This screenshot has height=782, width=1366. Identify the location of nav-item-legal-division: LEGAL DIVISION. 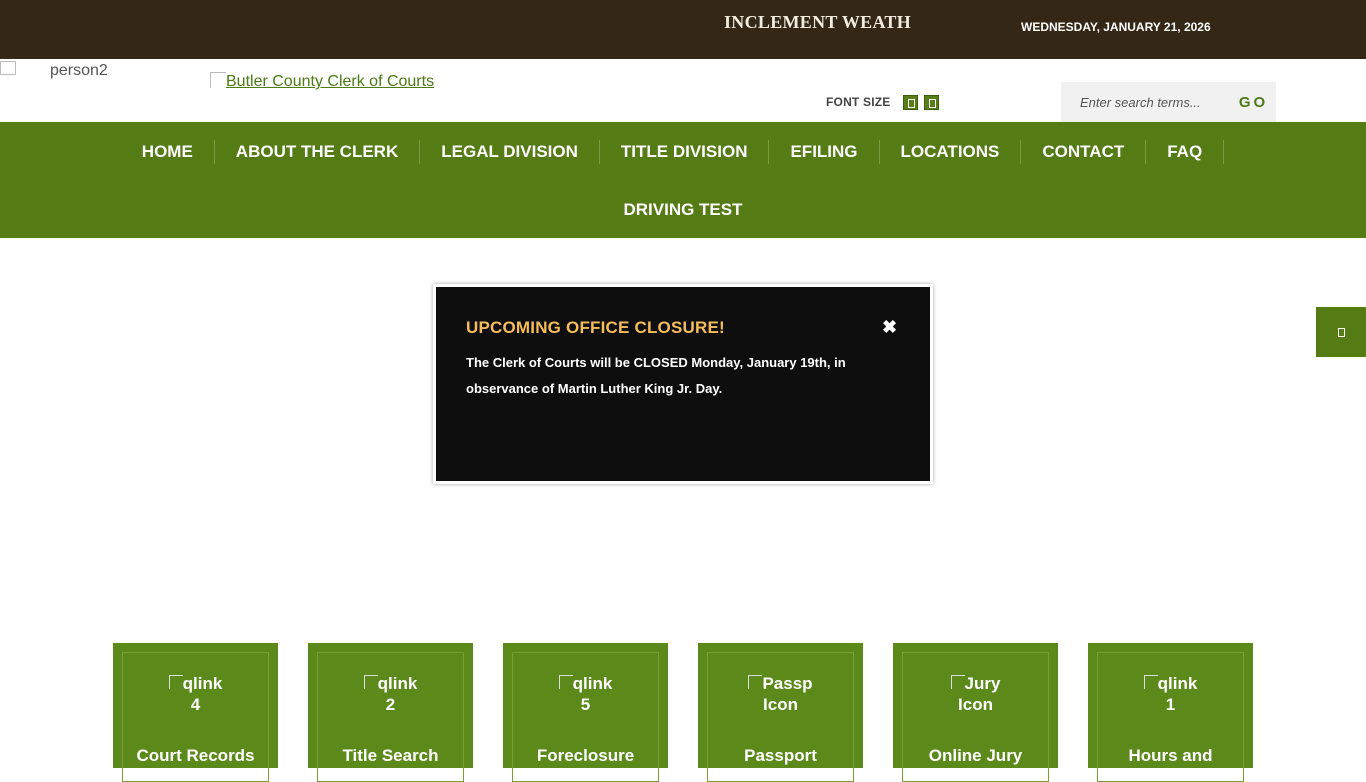
(510, 152).